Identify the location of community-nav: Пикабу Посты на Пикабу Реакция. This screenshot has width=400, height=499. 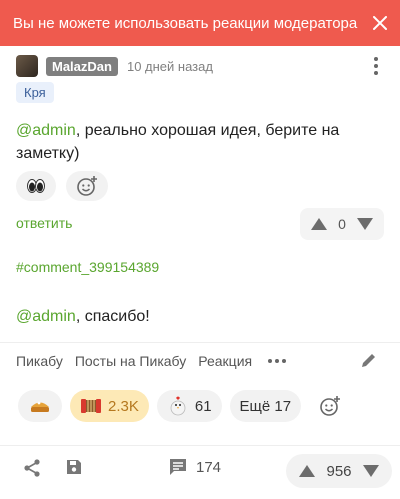
(151, 361).